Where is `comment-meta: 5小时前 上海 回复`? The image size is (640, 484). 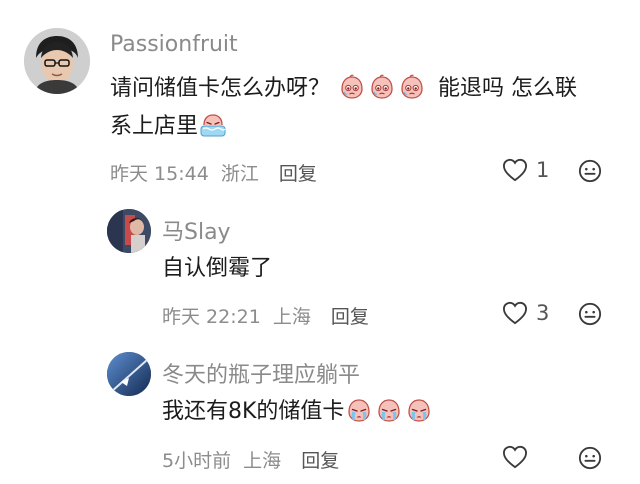 comment-meta: 5小时前 上海 回复 is located at coordinates (250, 459).